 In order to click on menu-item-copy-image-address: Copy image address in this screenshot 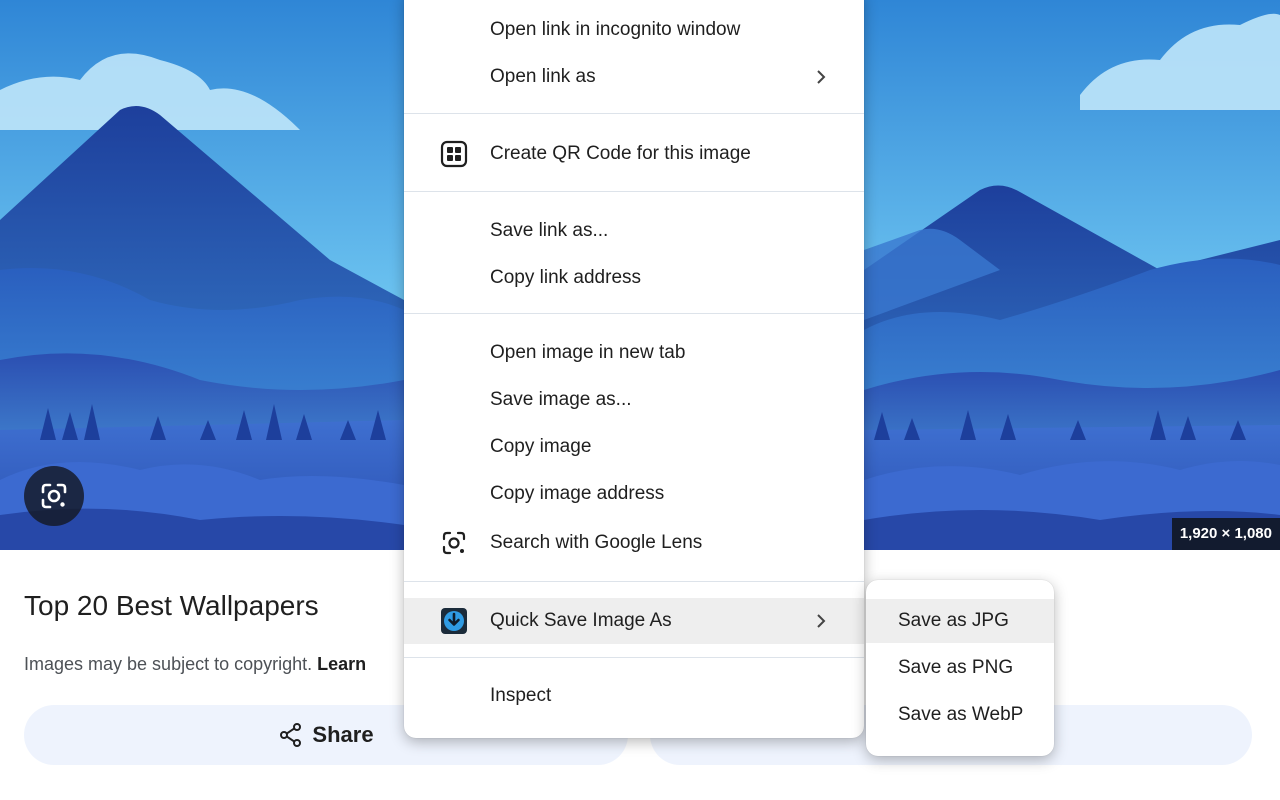, I will do `click(634, 494)`.